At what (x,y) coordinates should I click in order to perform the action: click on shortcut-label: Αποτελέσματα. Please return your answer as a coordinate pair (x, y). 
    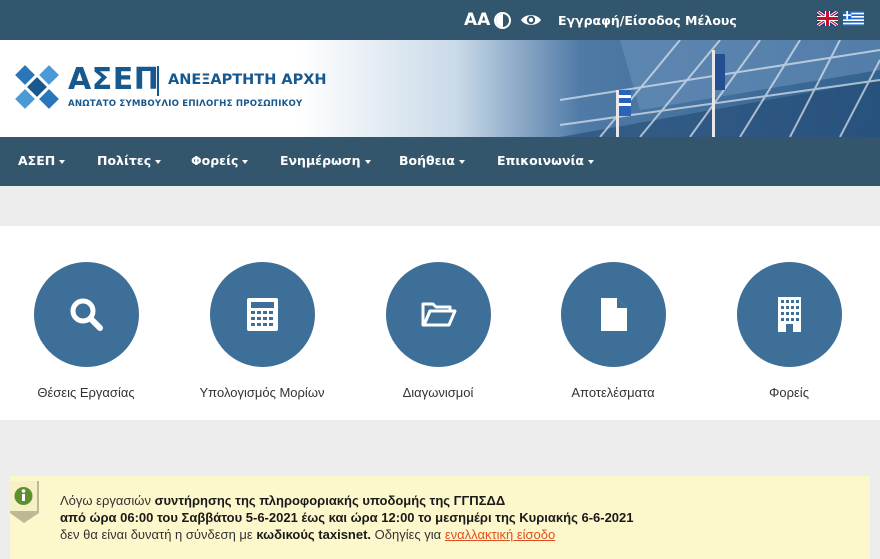
    Looking at the image, I should click on (613, 393).